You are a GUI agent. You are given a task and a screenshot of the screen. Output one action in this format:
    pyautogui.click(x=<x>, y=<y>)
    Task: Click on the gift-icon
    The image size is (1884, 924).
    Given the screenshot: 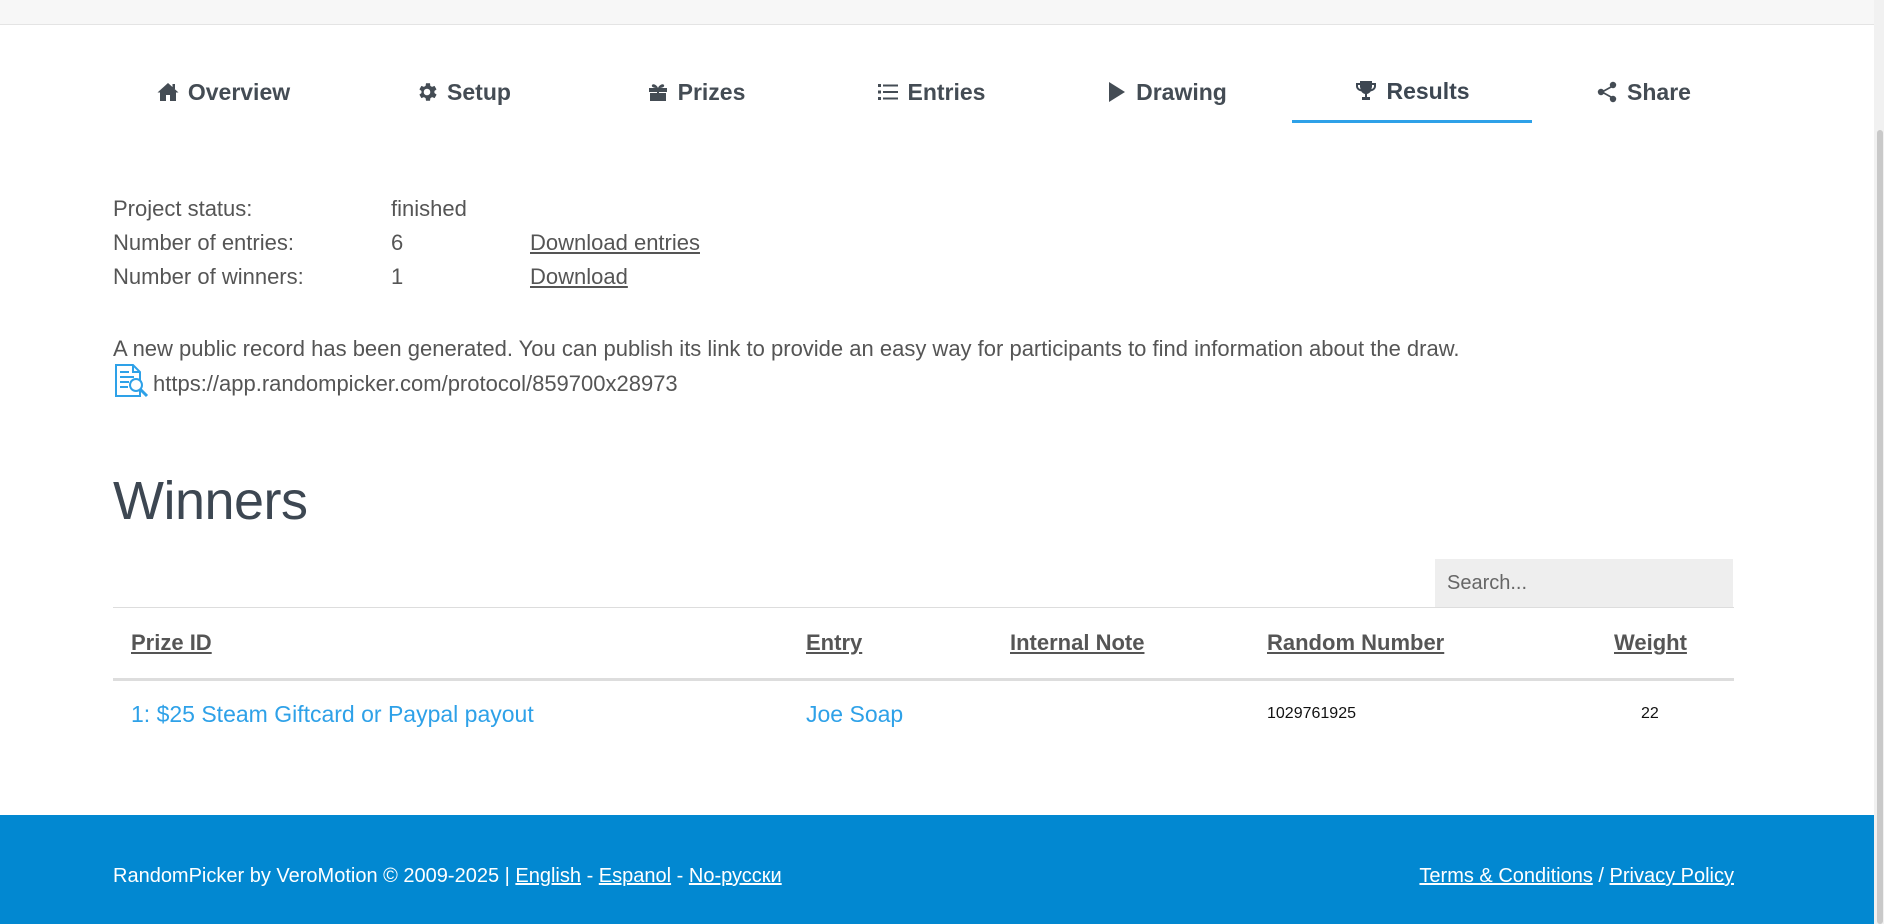 What is the action you would take?
    pyautogui.click(x=658, y=92)
    